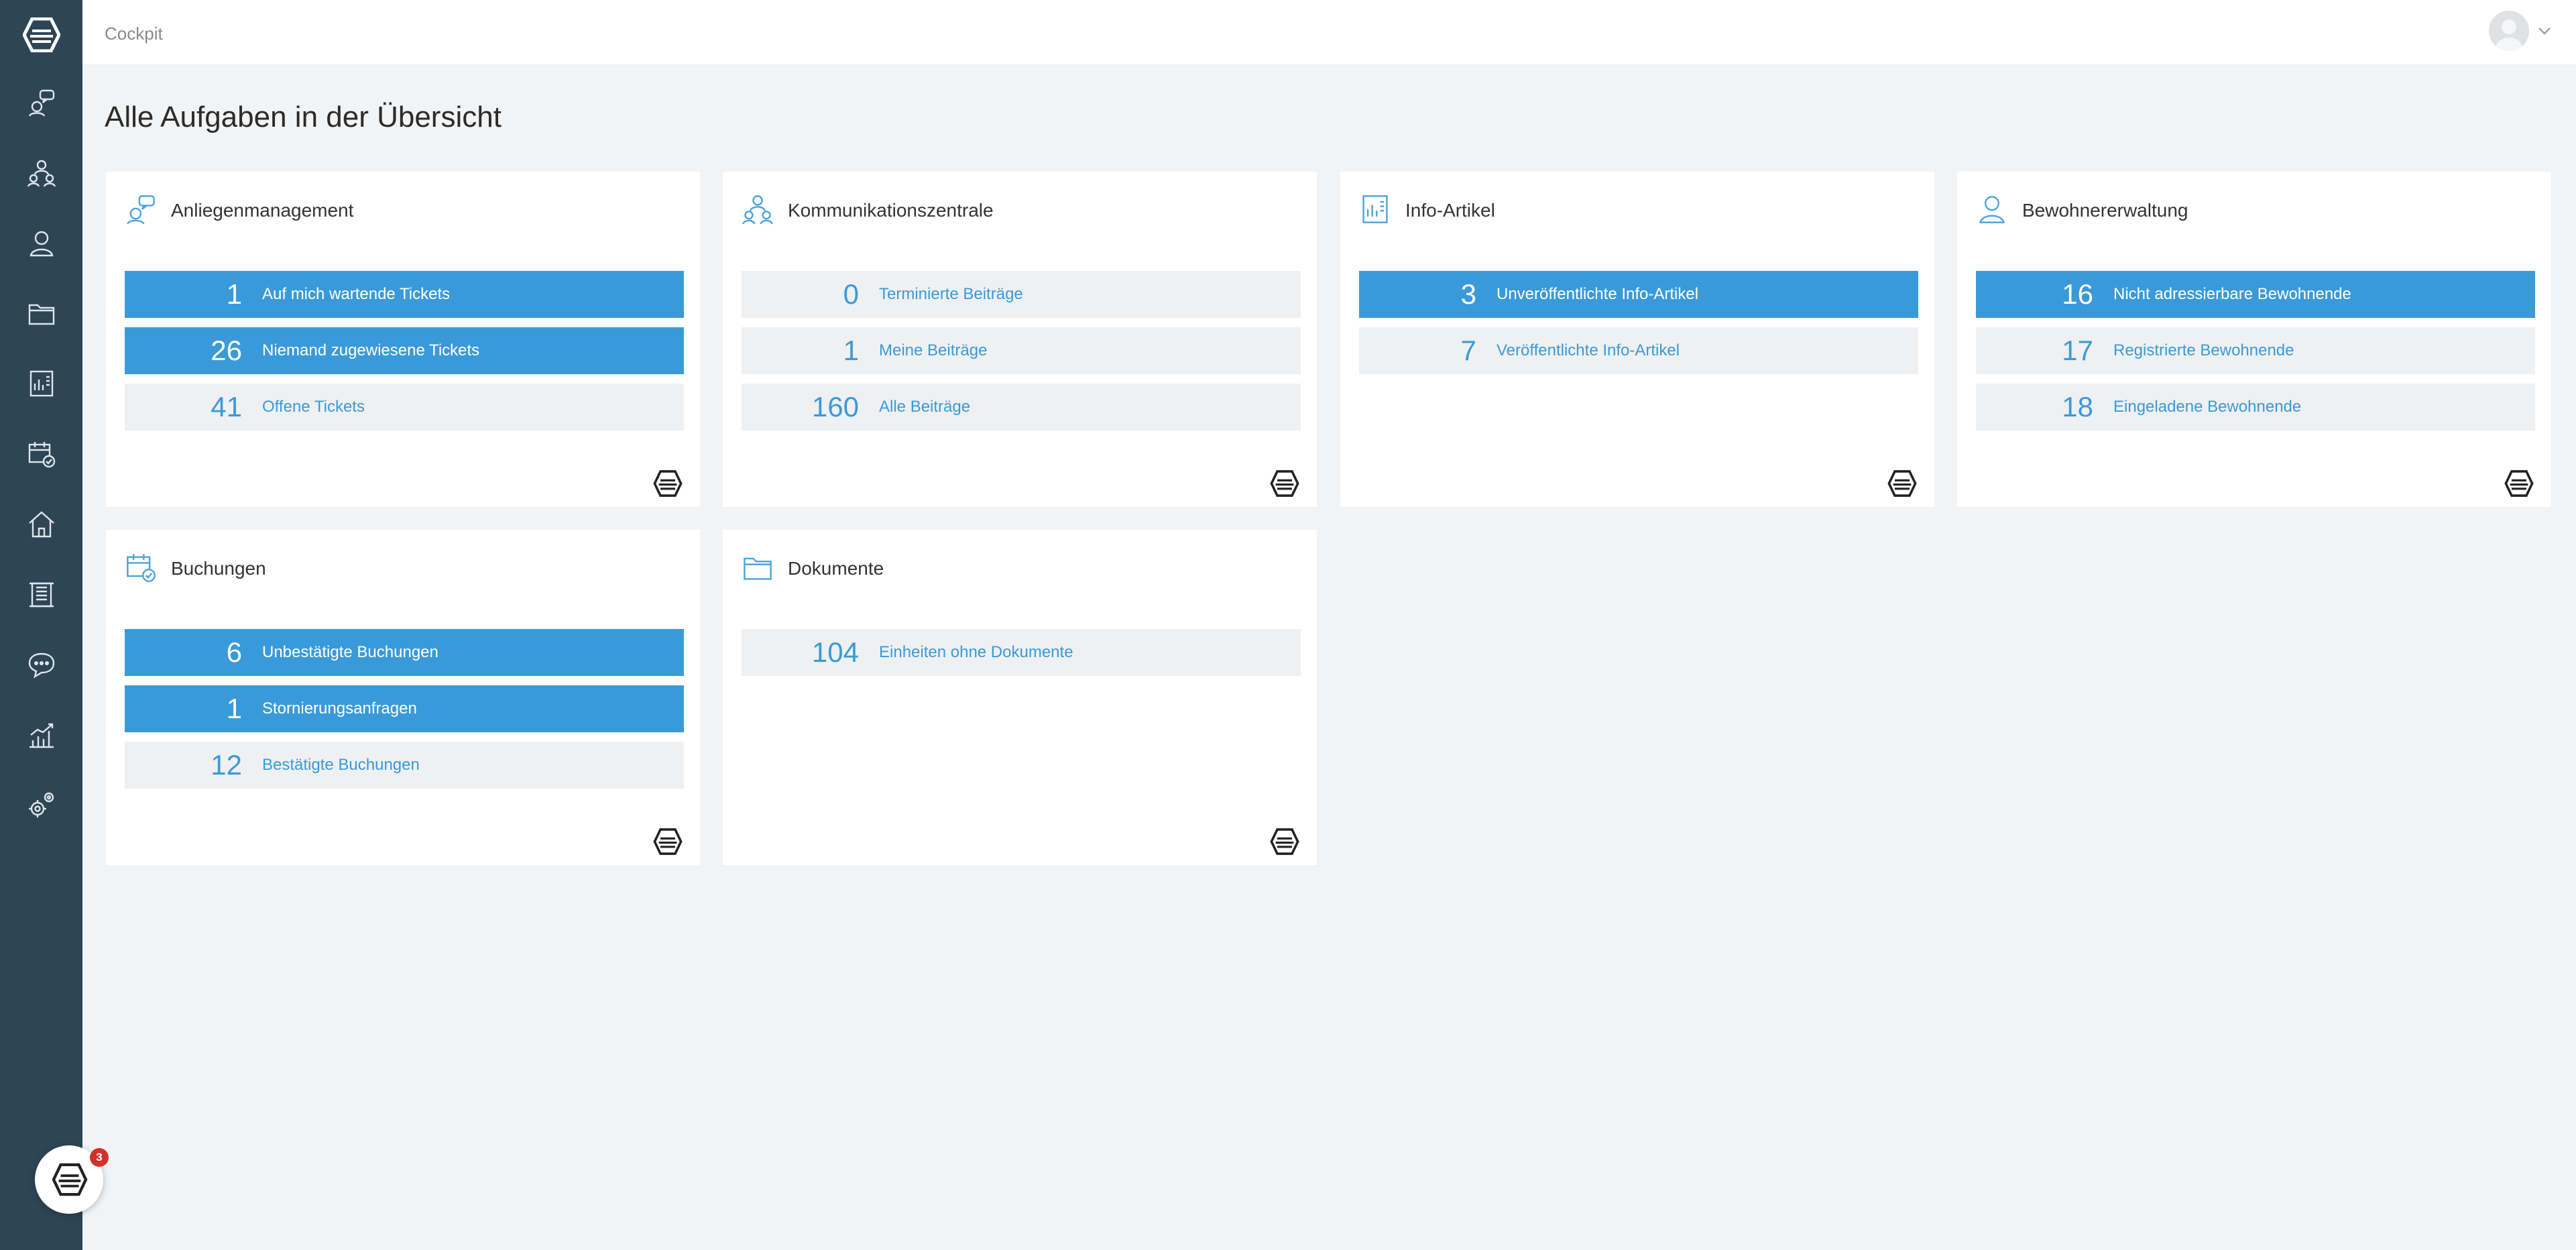  I want to click on chevron-down-icon, so click(2544, 30).